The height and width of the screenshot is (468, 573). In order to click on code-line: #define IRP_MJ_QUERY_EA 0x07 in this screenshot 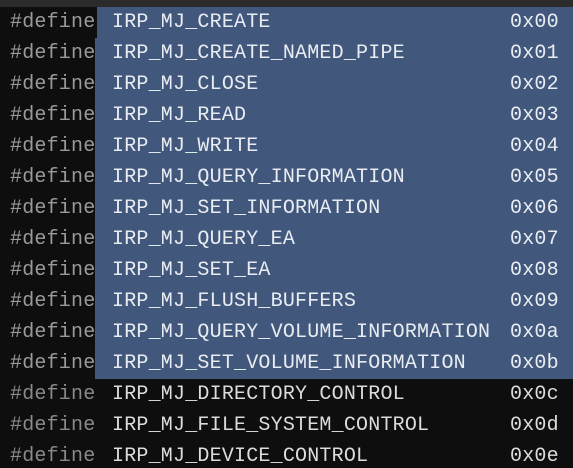, I will do `click(286, 239)`.